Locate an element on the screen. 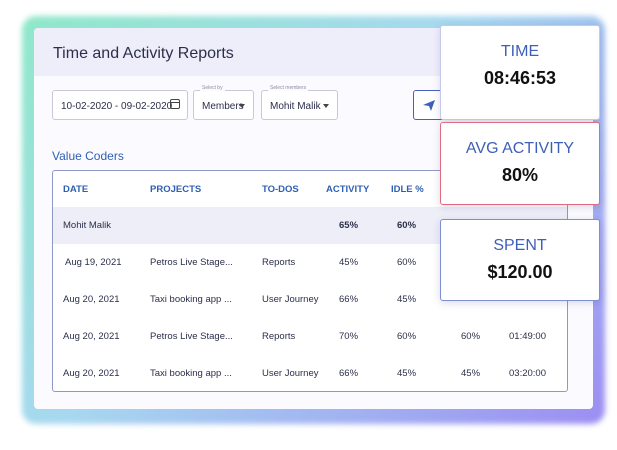 This screenshot has width=617, height=450. date-range-value: 10-02-2020 - 09-02-2020 is located at coordinates (117, 106).